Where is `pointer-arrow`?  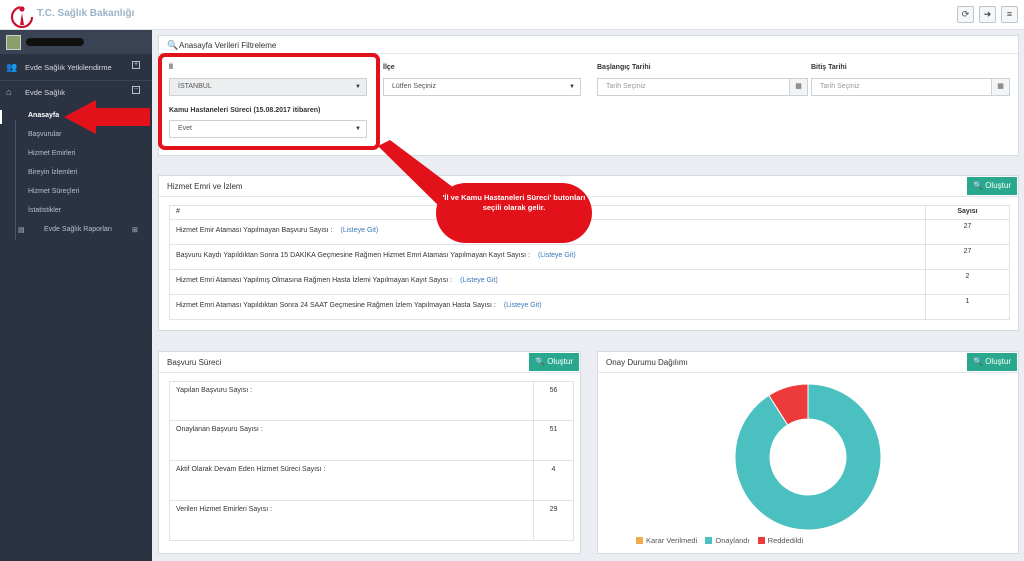
pointer-arrow is located at coordinates (107, 117).